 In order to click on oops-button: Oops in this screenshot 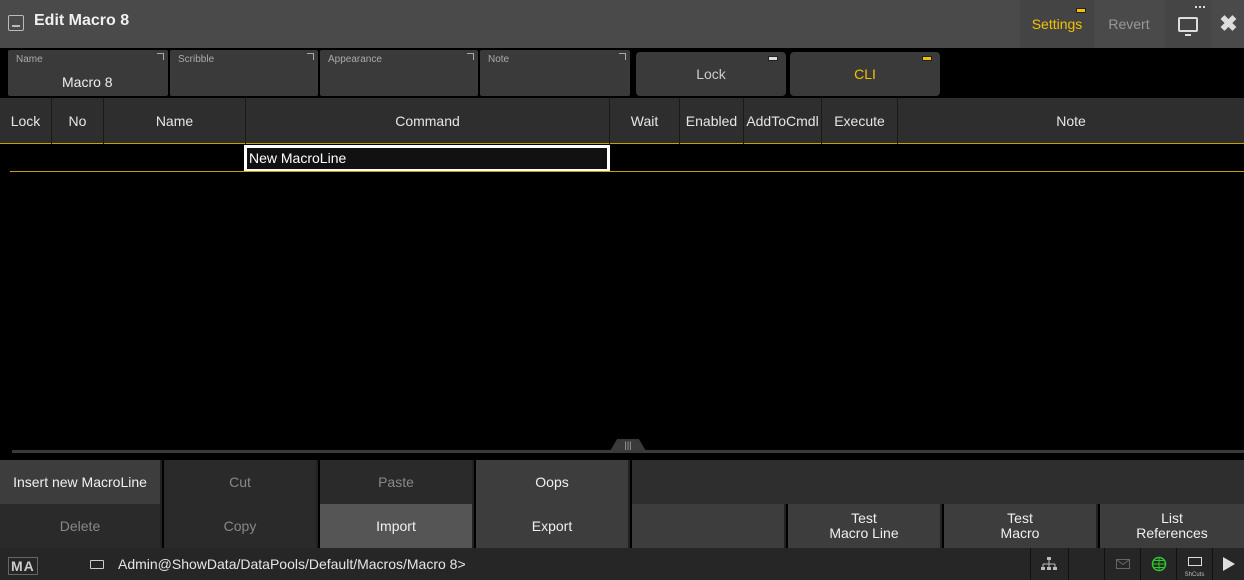, I will do `click(553, 482)`.